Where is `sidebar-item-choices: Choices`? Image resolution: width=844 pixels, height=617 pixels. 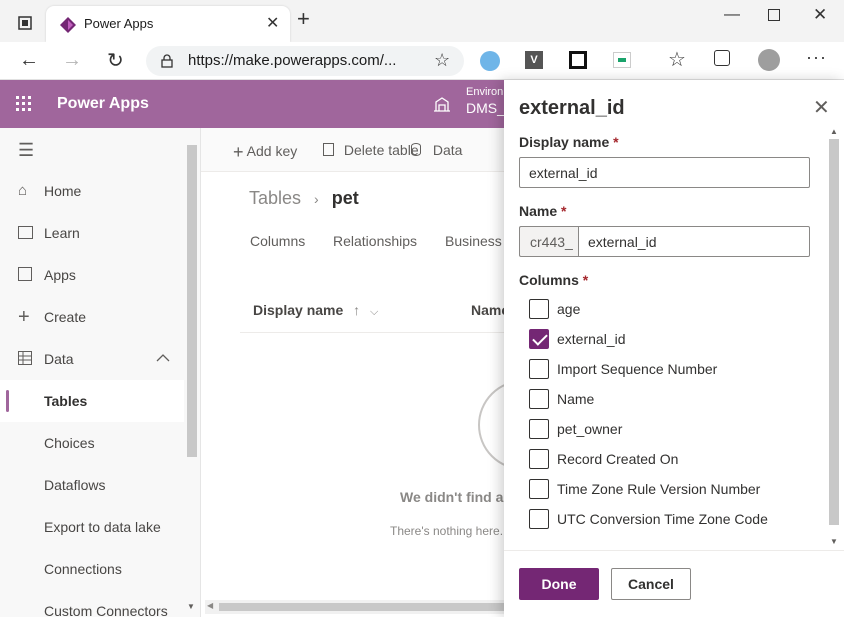
sidebar-item-choices: Choices is located at coordinates (92, 443).